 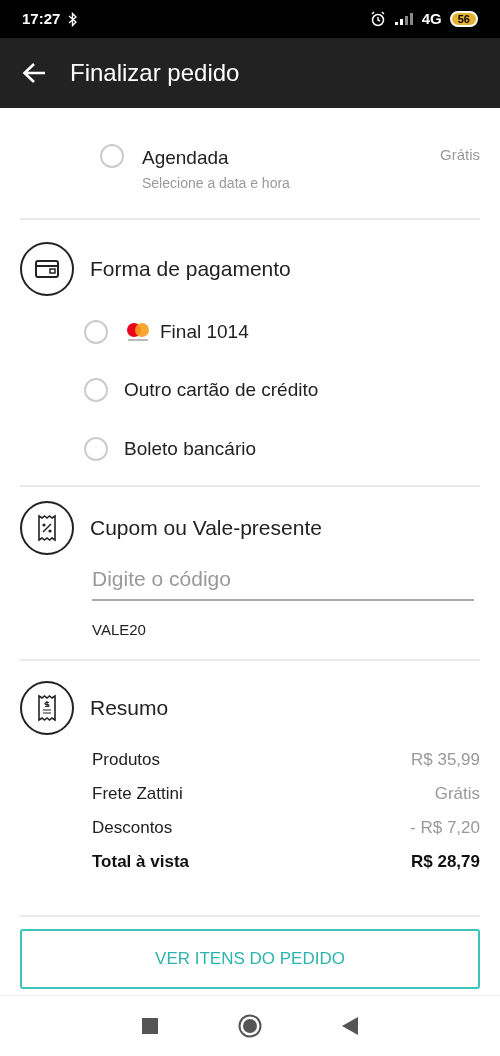 I want to click on summary-value: Grátis, so click(x=457, y=794).